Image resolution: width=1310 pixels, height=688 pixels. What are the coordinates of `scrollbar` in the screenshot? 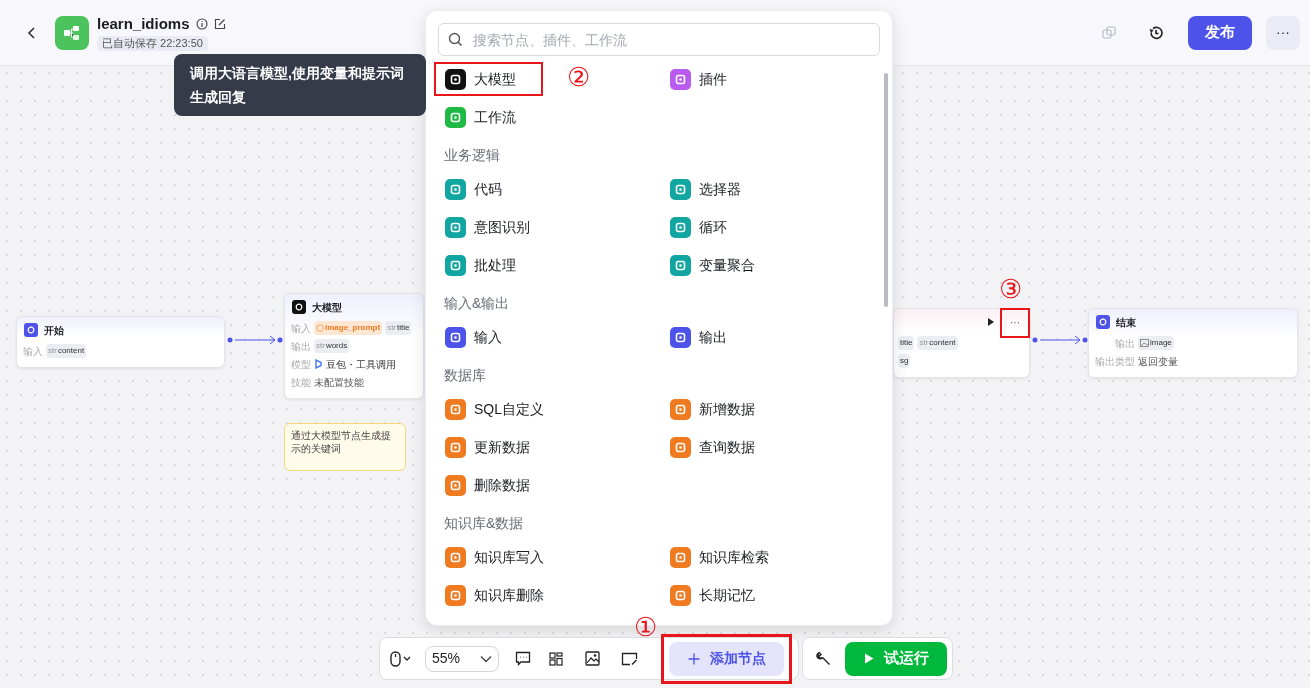 It's located at (886, 190).